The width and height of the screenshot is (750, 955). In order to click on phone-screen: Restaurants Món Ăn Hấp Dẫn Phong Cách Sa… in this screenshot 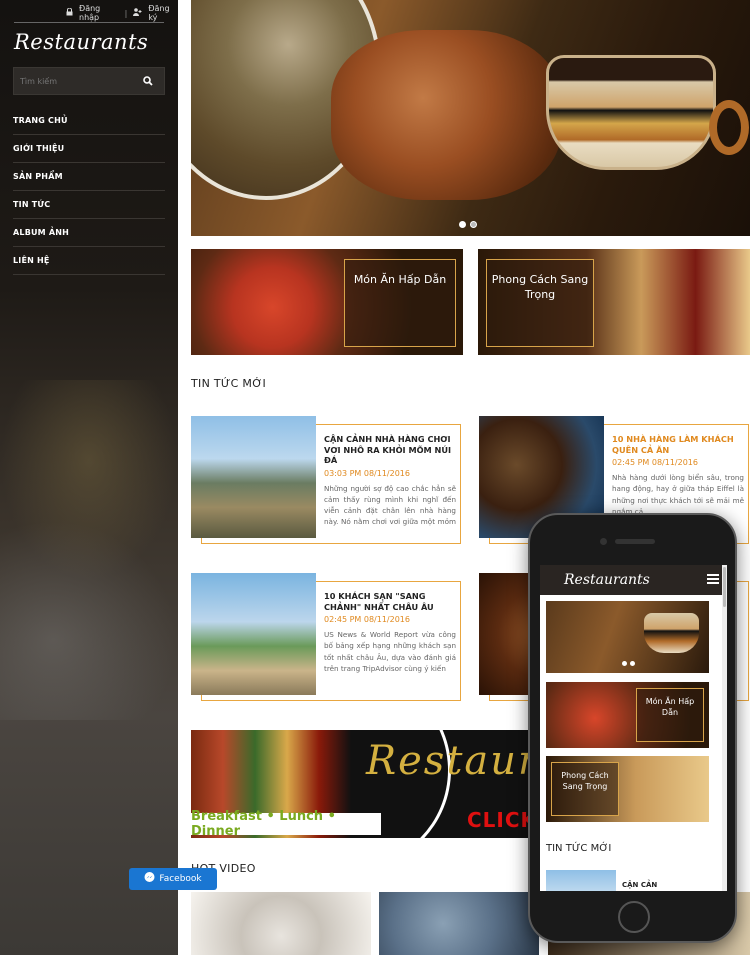, I will do `click(633, 728)`.